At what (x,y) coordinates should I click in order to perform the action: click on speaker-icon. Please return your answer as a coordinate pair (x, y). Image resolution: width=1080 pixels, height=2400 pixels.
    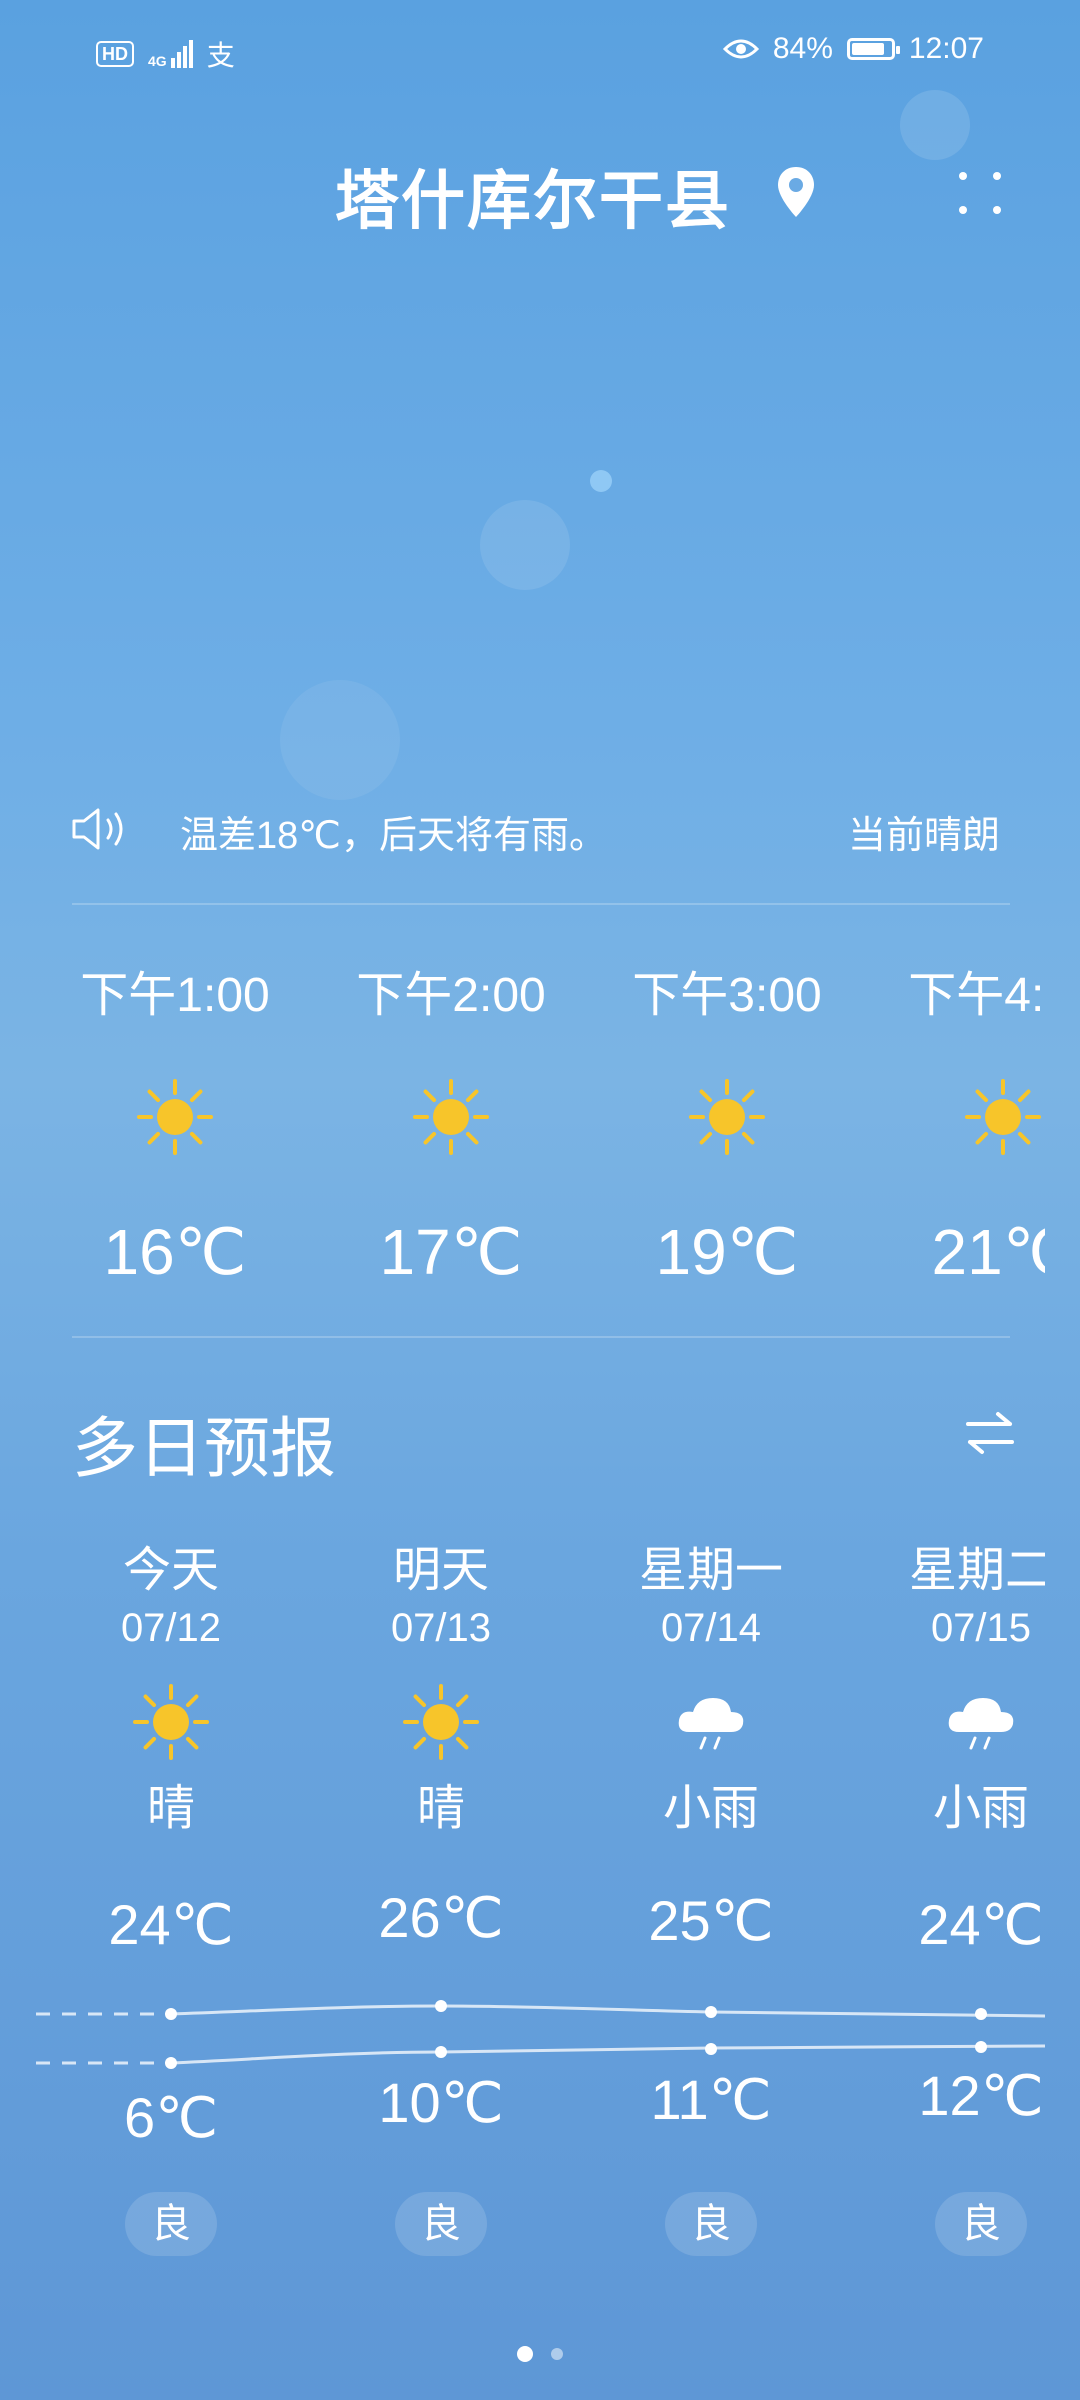
    Looking at the image, I should click on (103, 829).